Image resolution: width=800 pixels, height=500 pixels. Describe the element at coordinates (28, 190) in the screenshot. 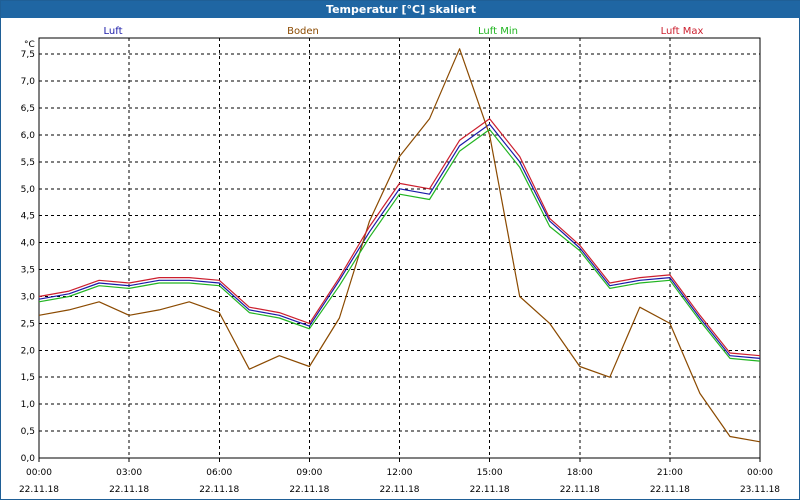

I see `y-tick-label: 5,0` at that location.